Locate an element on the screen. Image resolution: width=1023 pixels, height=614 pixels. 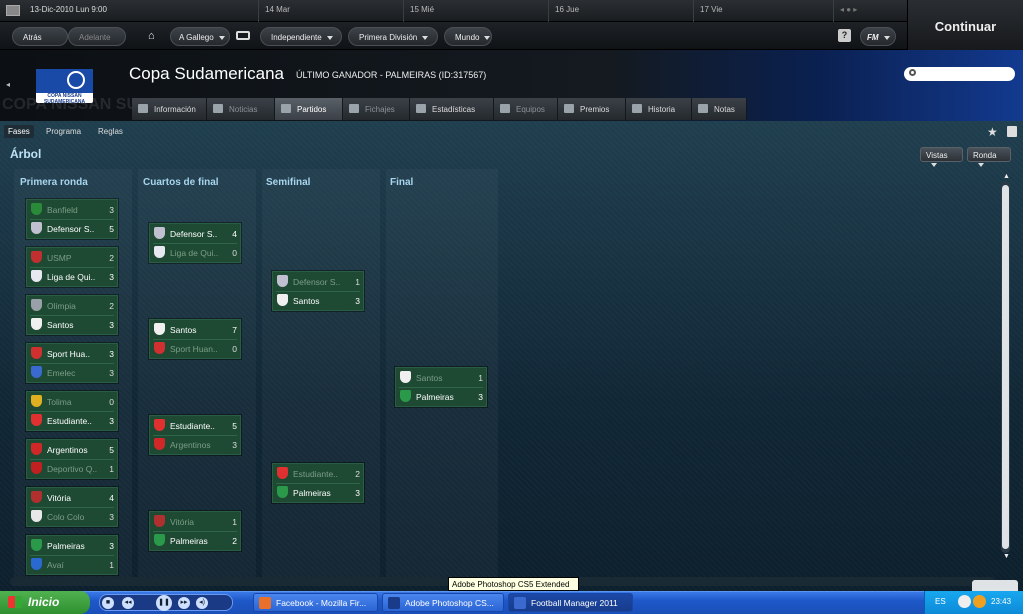
home-icon: ⌂ is located at coordinates (151, 36).